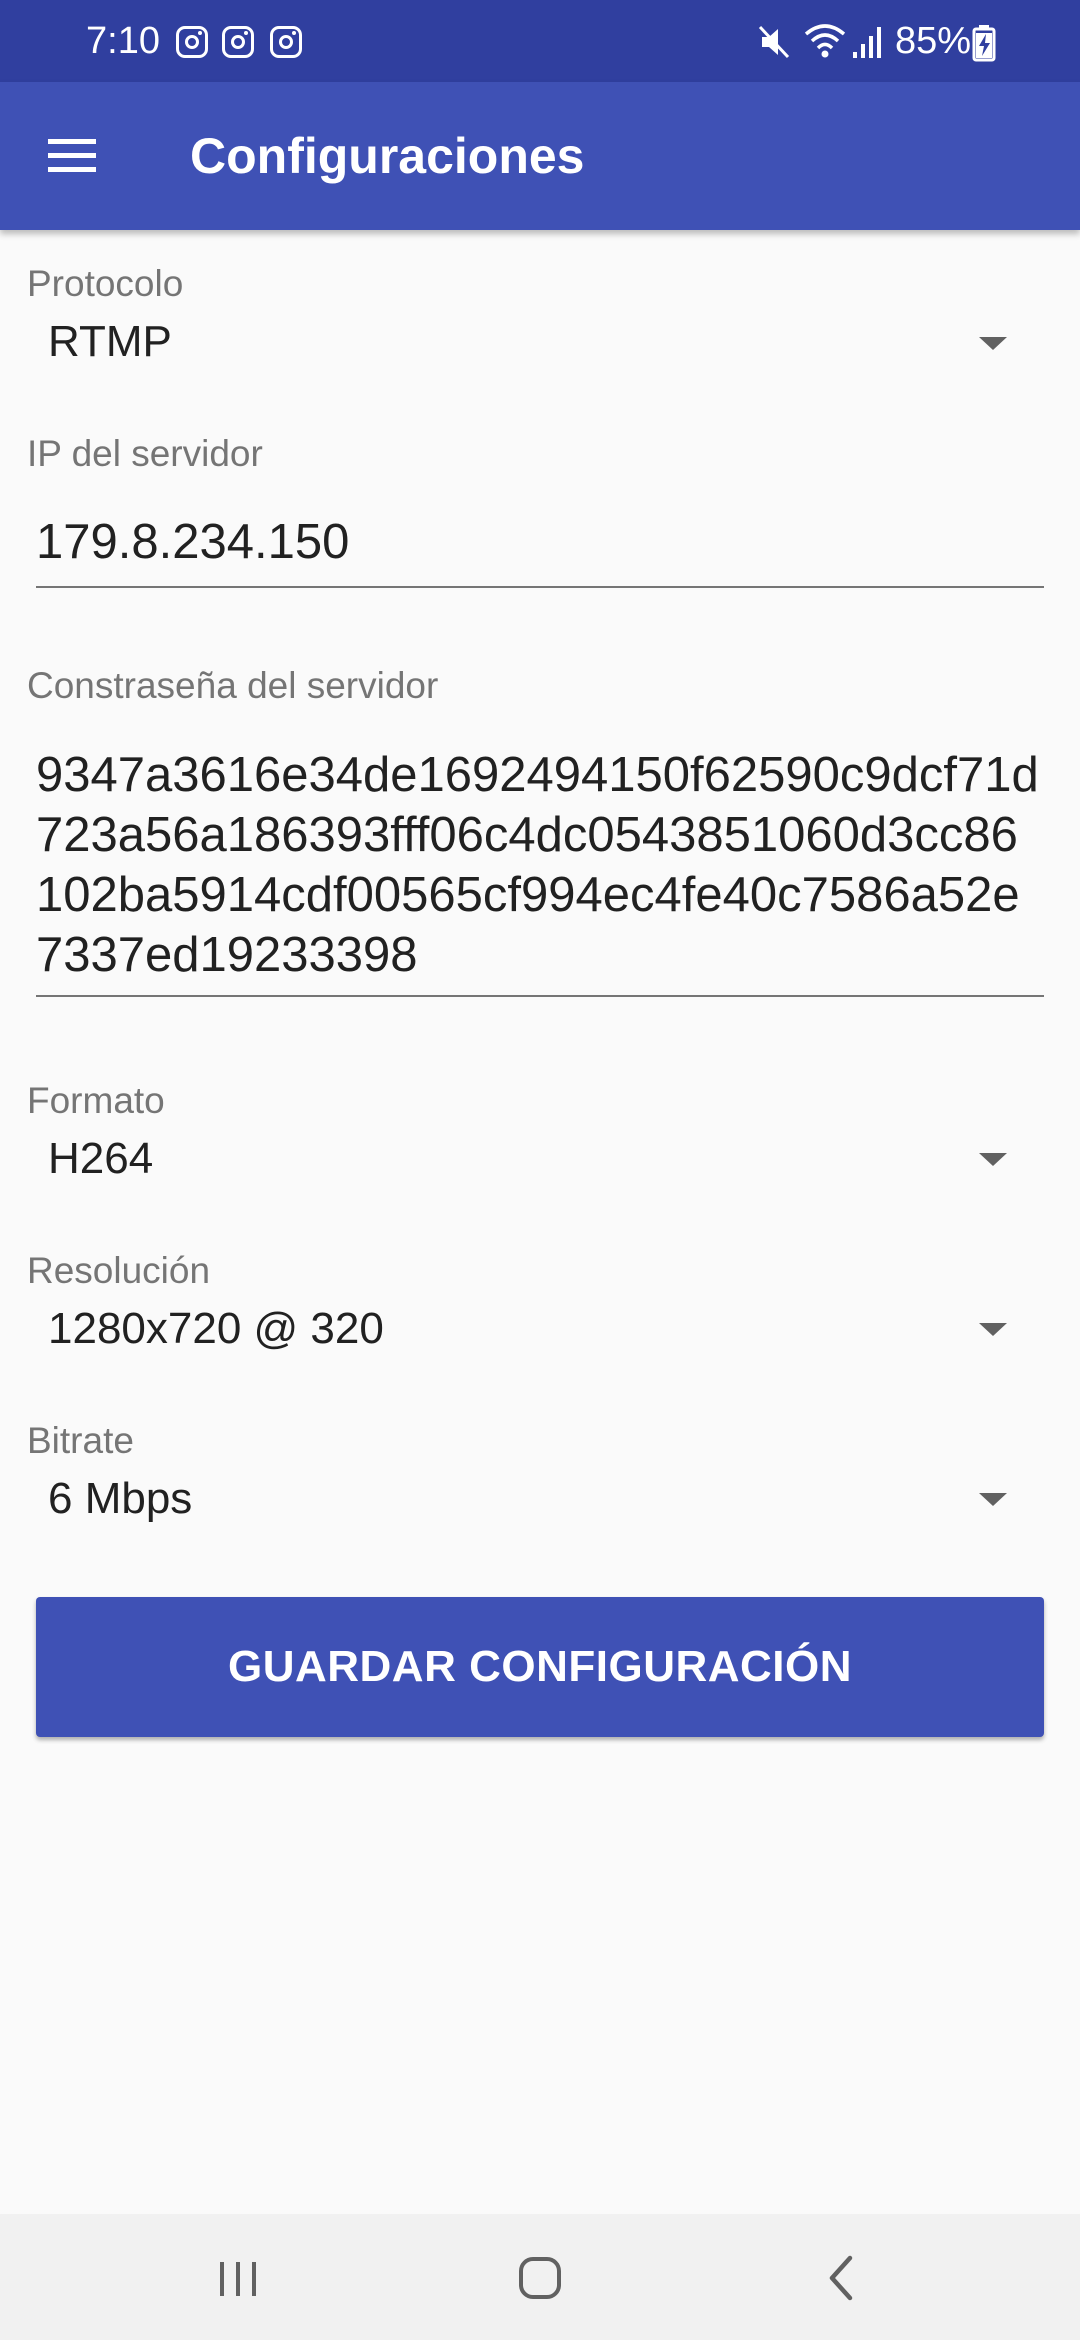 This screenshot has height=2340, width=1080. I want to click on back-icon, so click(842, 2277).